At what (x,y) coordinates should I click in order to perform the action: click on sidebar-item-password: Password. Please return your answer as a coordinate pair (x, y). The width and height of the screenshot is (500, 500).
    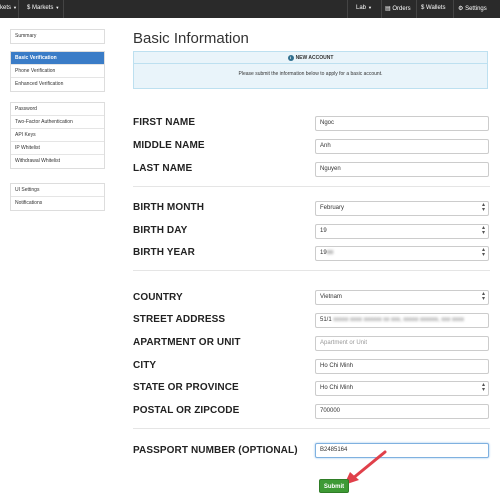
    Looking at the image, I should click on (57, 109).